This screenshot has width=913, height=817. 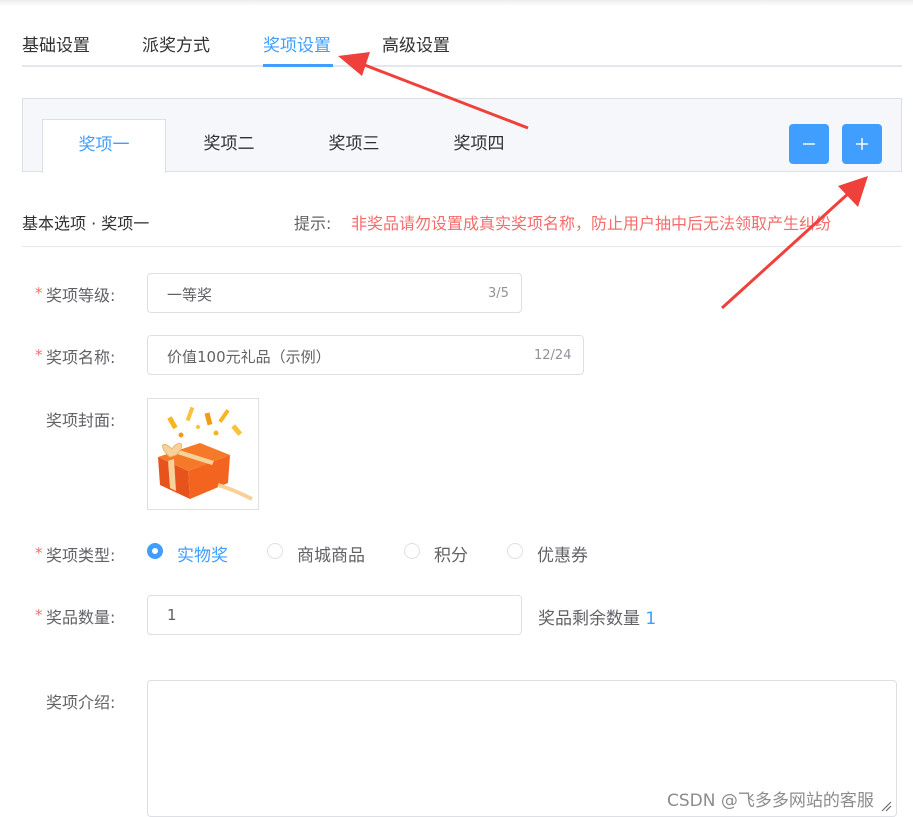 I want to click on hint-label: 提示:, so click(x=313, y=223).